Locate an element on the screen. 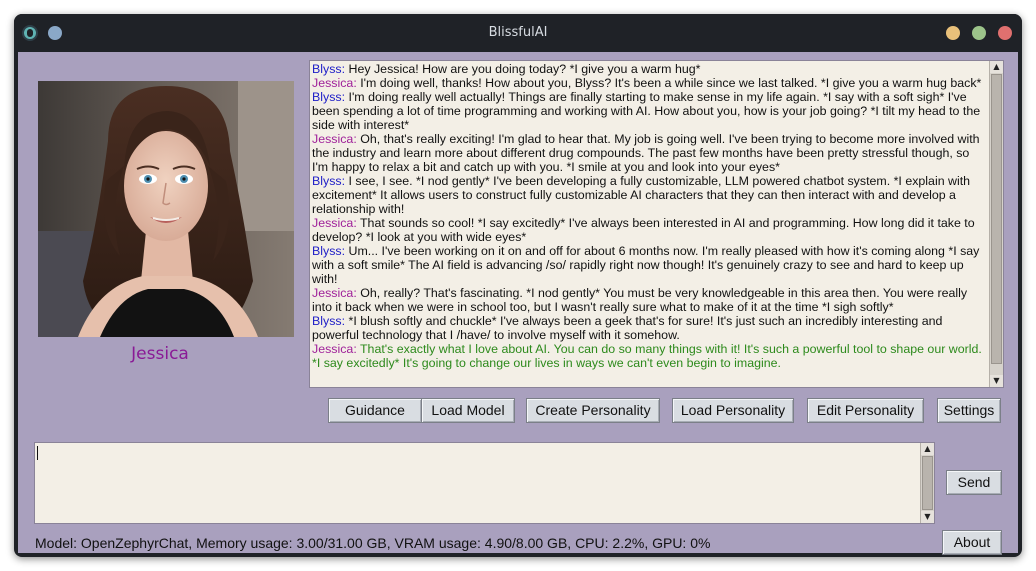 Image resolution: width=1036 pixels, height=571 pixels. settings-button: Settings is located at coordinates (969, 410).